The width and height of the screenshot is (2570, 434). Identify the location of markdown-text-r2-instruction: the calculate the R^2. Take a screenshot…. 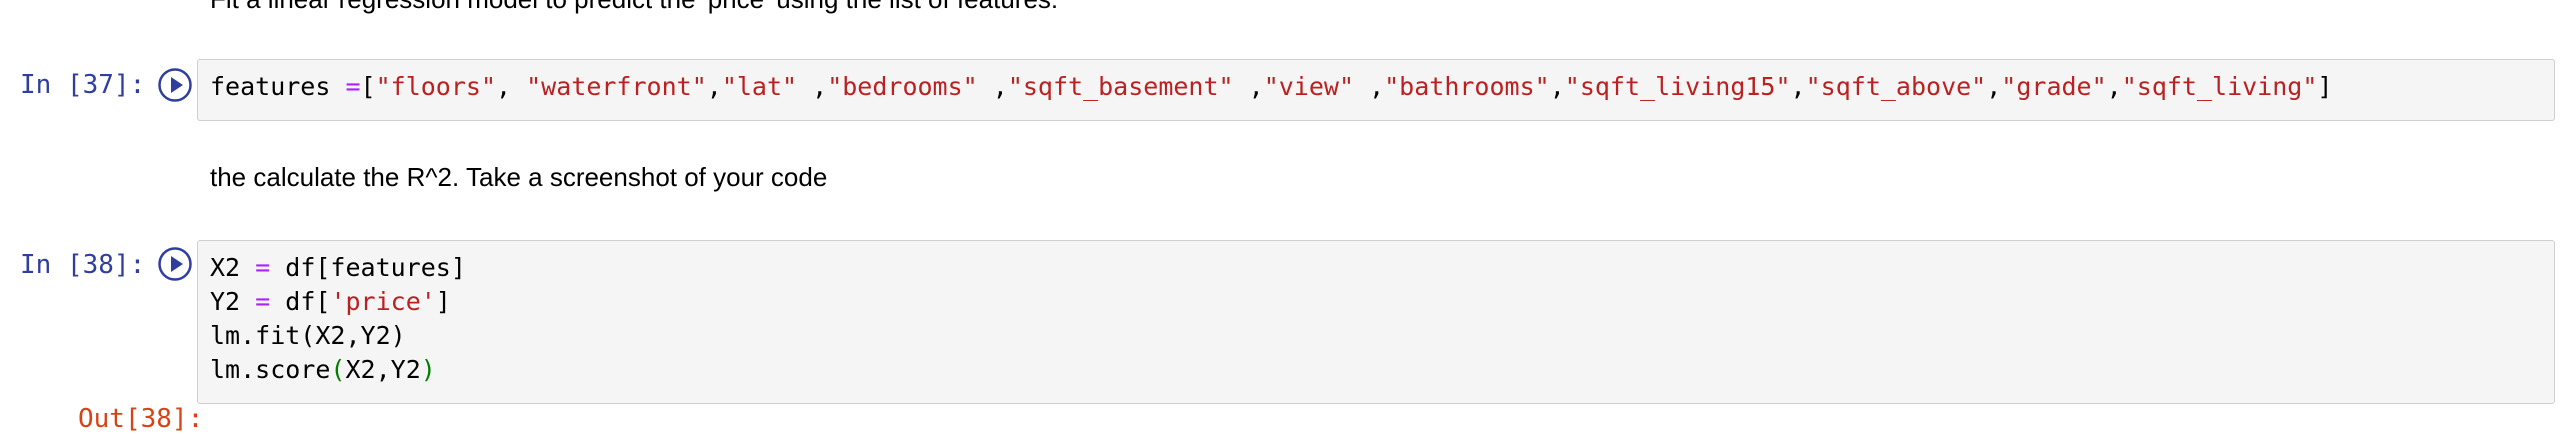
(519, 177).